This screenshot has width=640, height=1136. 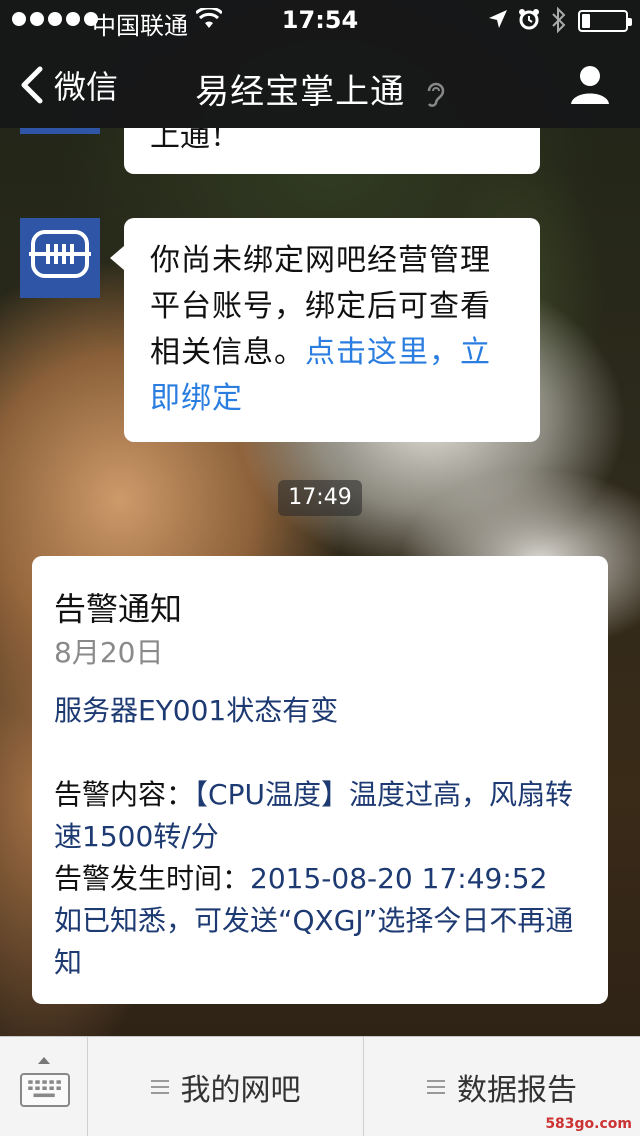 What do you see at coordinates (588, 1124) in the screenshot?
I see `watermark: 583go.com` at bounding box center [588, 1124].